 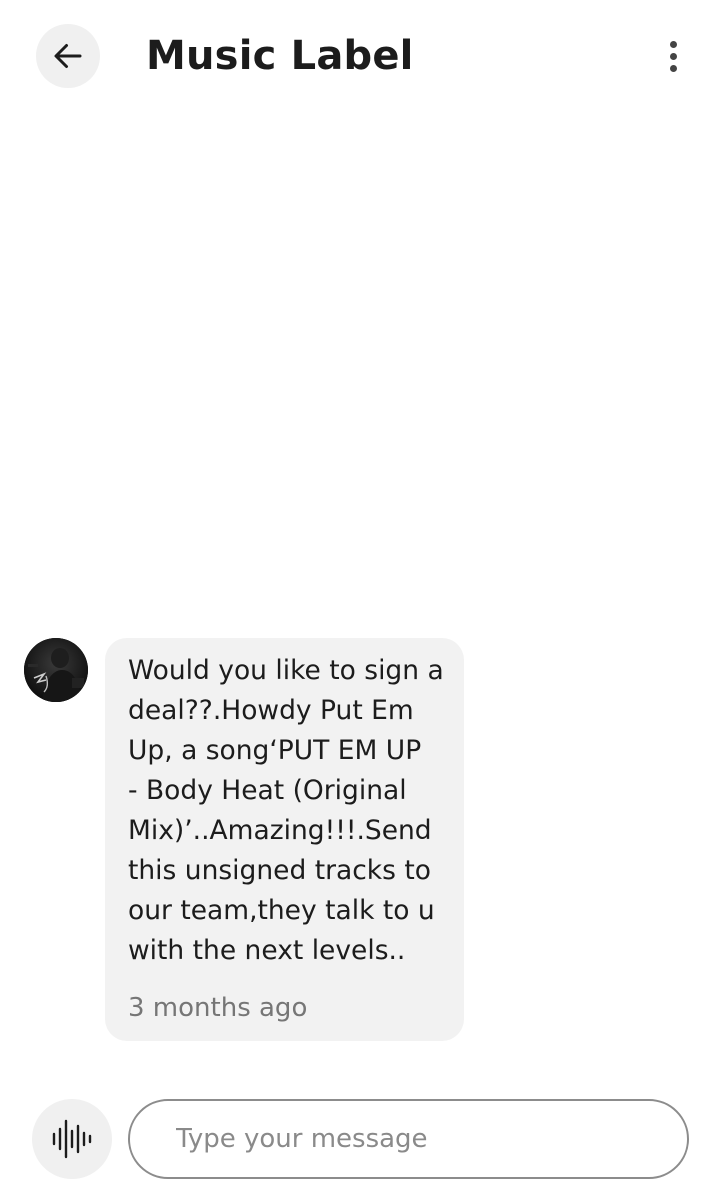 I want to click on message-timestamp: 3 months ago, so click(x=218, y=1008).